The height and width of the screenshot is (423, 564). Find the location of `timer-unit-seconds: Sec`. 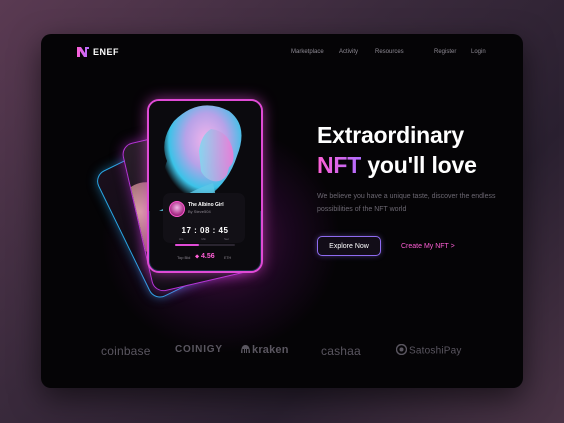

timer-unit-seconds: Sec is located at coordinates (226, 239).